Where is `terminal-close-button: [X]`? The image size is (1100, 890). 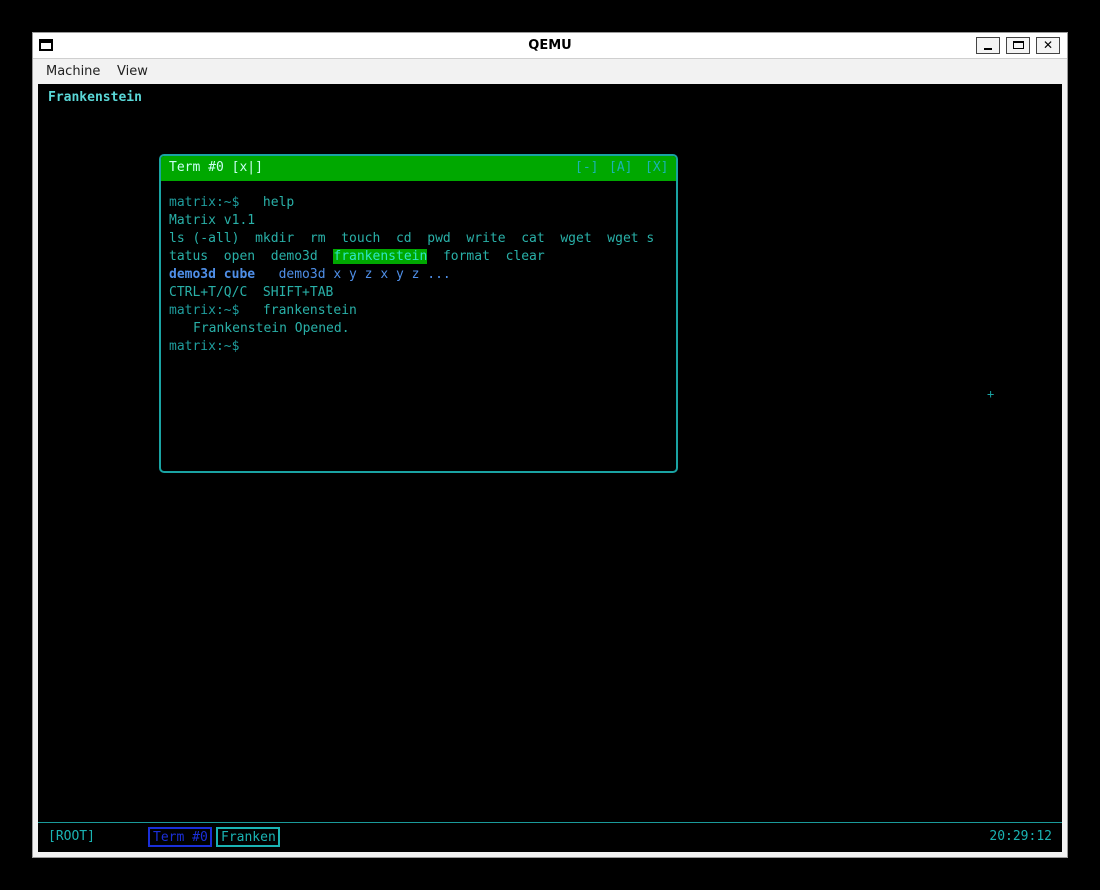 terminal-close-button: [X] is located at coordinates (656, 167).